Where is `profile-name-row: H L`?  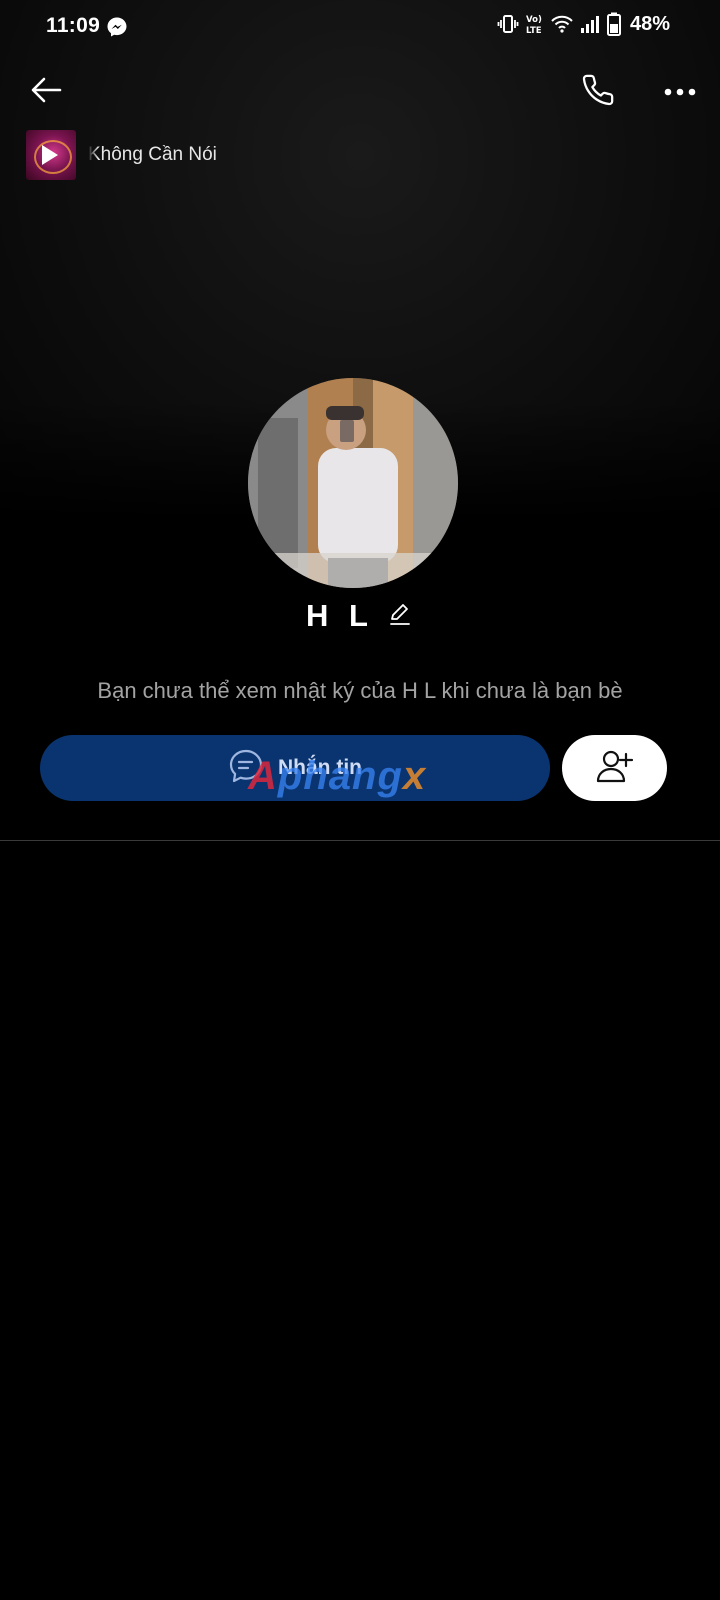 profile-name-row: H L is located at coordinates (360, 616).